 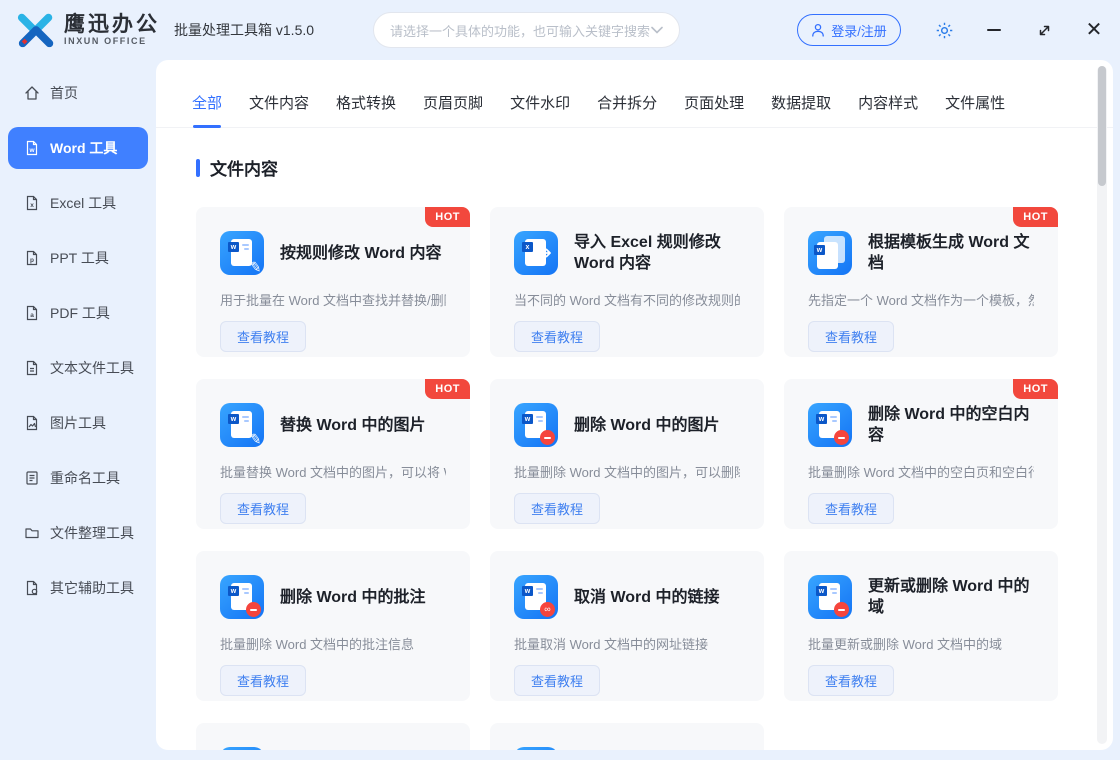 What do you see at coordinates (921, 472) in the screenshot?
I see `card-description: 批量删除 Word 文档中的空白页和空白行。` at bounding box center [921, 472].